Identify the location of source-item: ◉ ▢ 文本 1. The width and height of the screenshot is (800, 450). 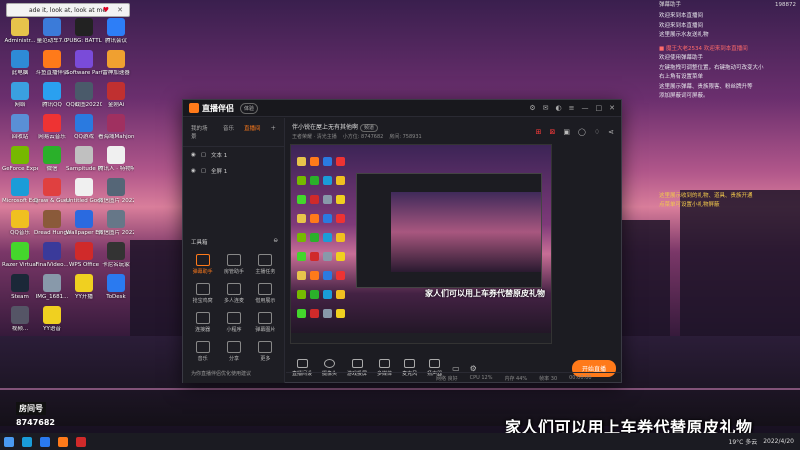
(233, 155).